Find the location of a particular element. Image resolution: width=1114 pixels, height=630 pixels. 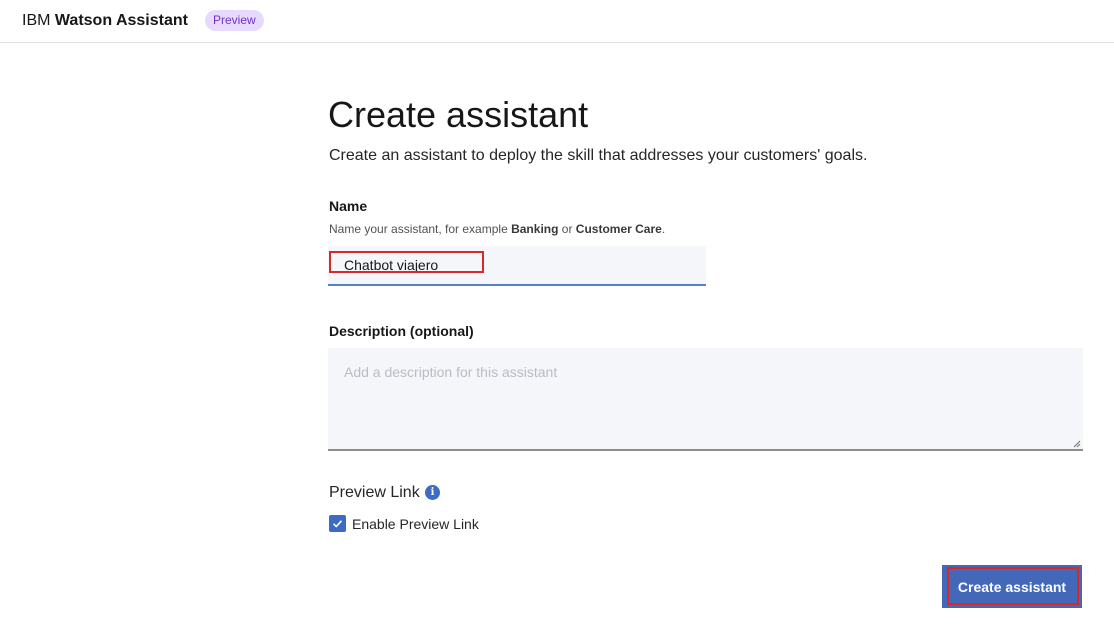

helper-suffix: . is located at coordinates (663, 229).